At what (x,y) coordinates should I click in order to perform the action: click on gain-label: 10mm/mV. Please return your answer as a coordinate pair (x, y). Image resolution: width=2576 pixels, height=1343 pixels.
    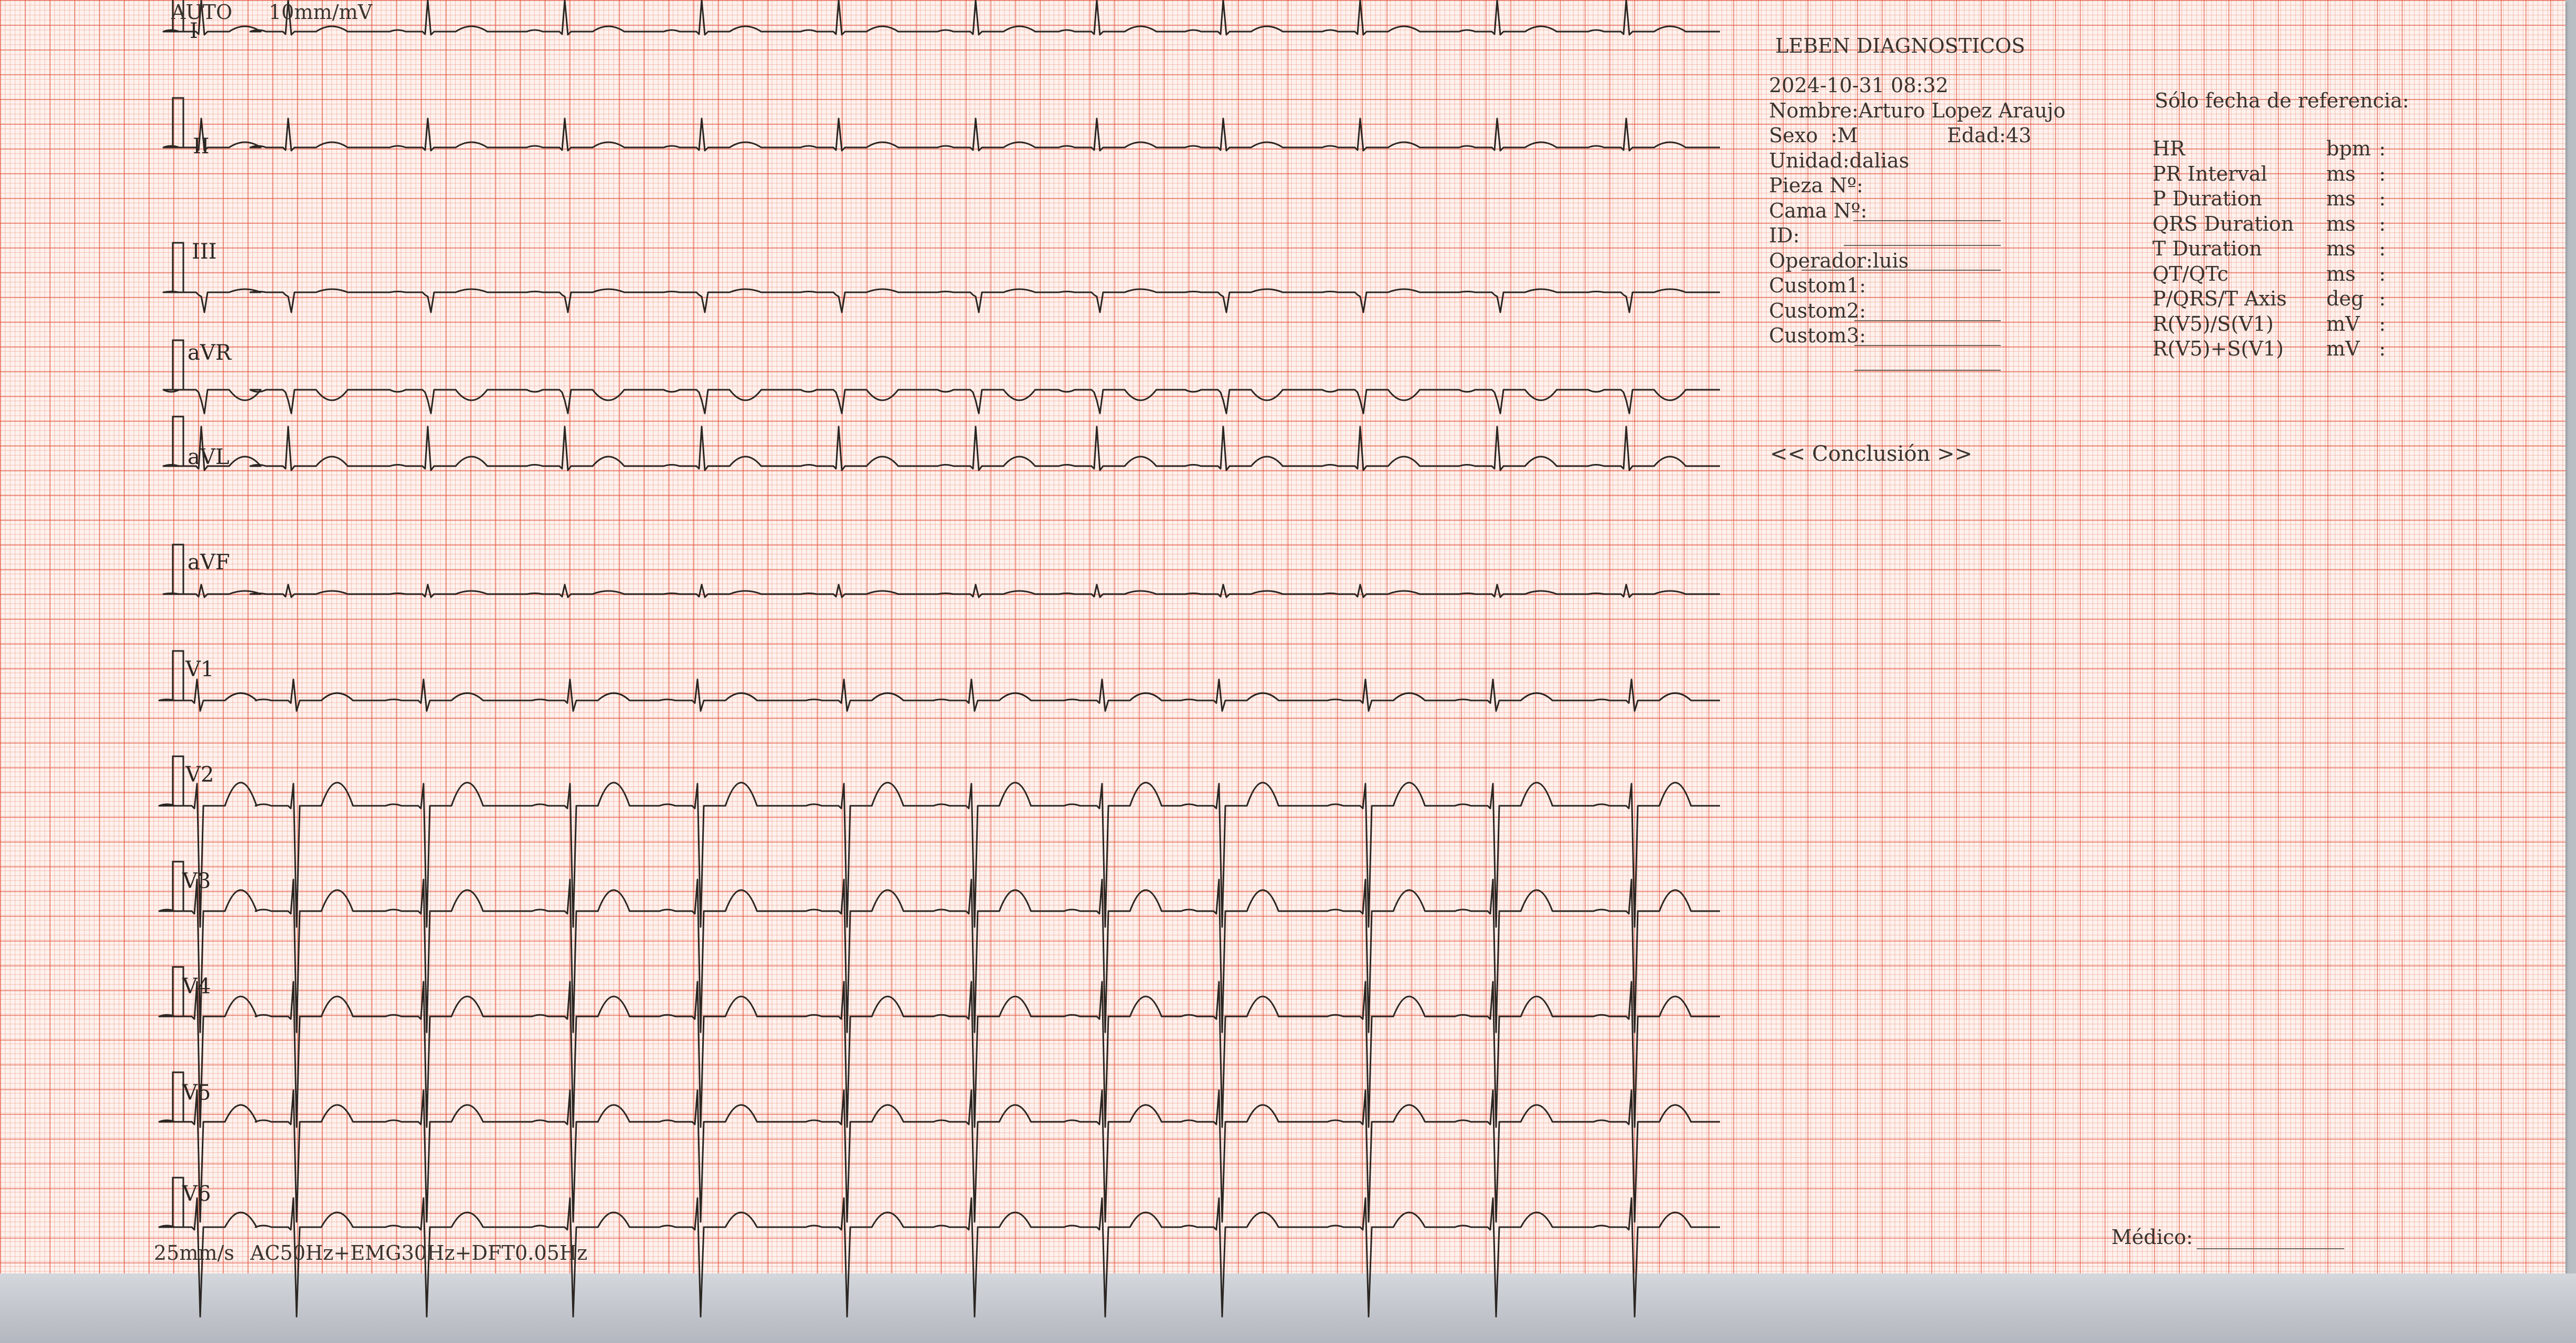
    Looking at the image, I should click on (320, 12).